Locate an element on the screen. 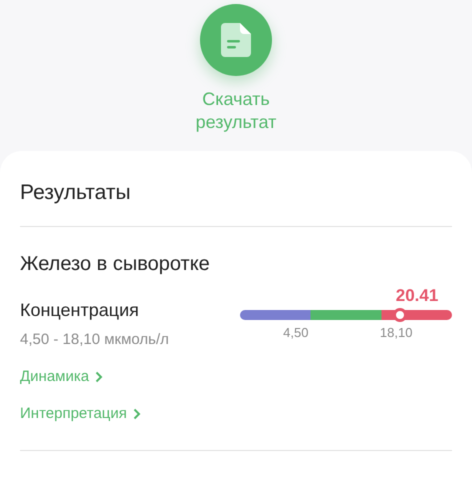 The width and height of the screenshot is (472, 500). card-title: Результаты is located at coordinates (76, 193).